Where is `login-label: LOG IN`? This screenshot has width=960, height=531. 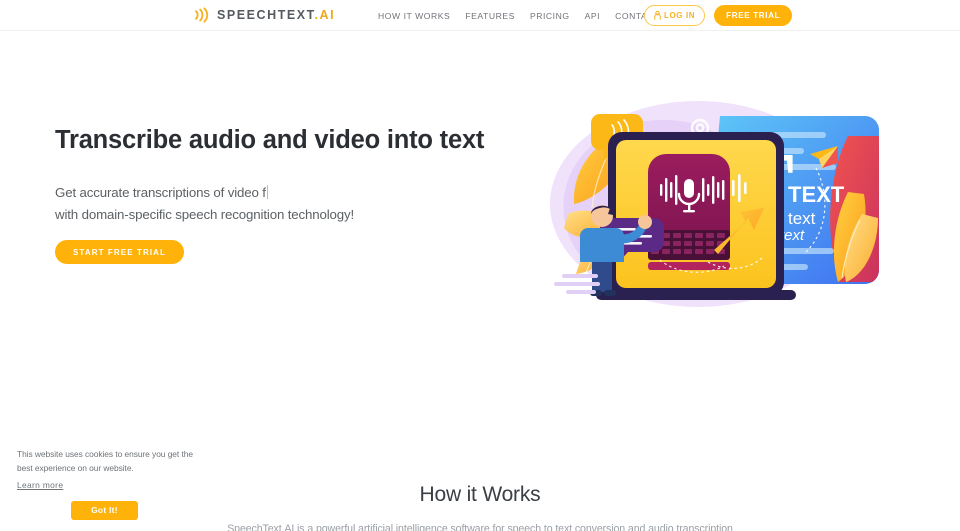 login-label: LOG IN is located at coordinates (680, 15).